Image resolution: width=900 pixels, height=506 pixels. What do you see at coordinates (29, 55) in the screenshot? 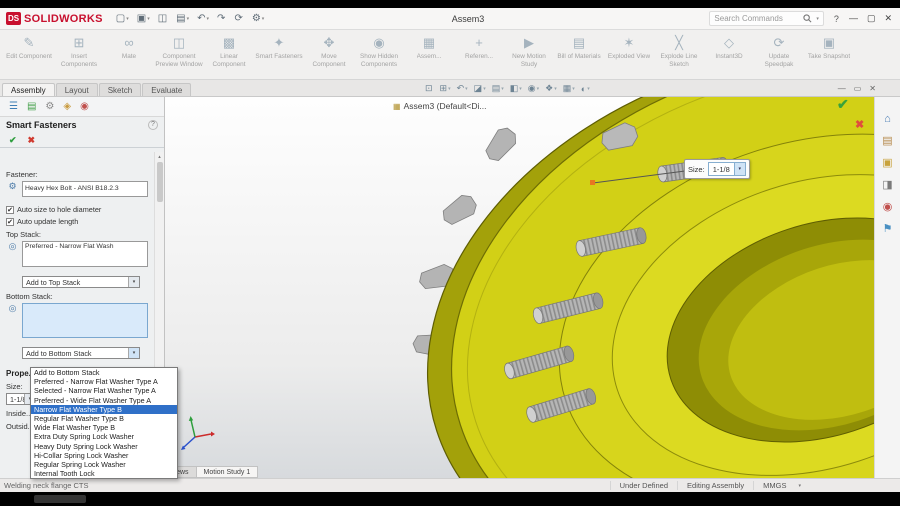
I see `ribbon-edit-component: ✎ Edit Component` at bounding box center [29, 55].